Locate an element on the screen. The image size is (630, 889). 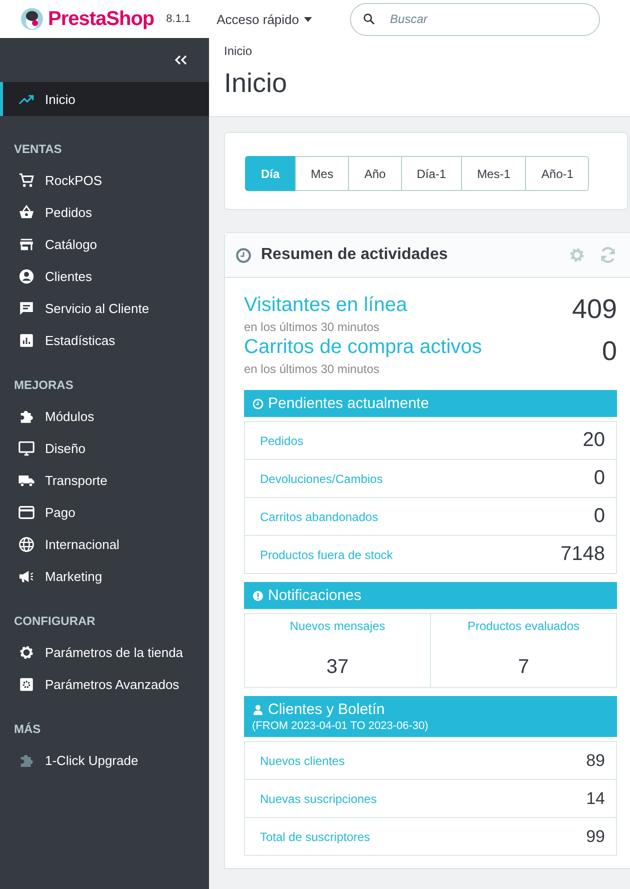
chart-icon is located at coordinates (26, 340).